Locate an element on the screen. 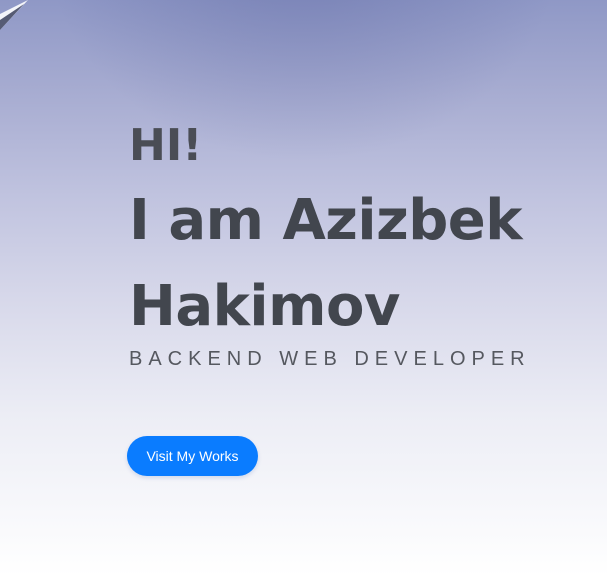 The image size is (607, 576). hero-role: BACKEND WEB DEVELOPER is located at coordinates (330, 359).